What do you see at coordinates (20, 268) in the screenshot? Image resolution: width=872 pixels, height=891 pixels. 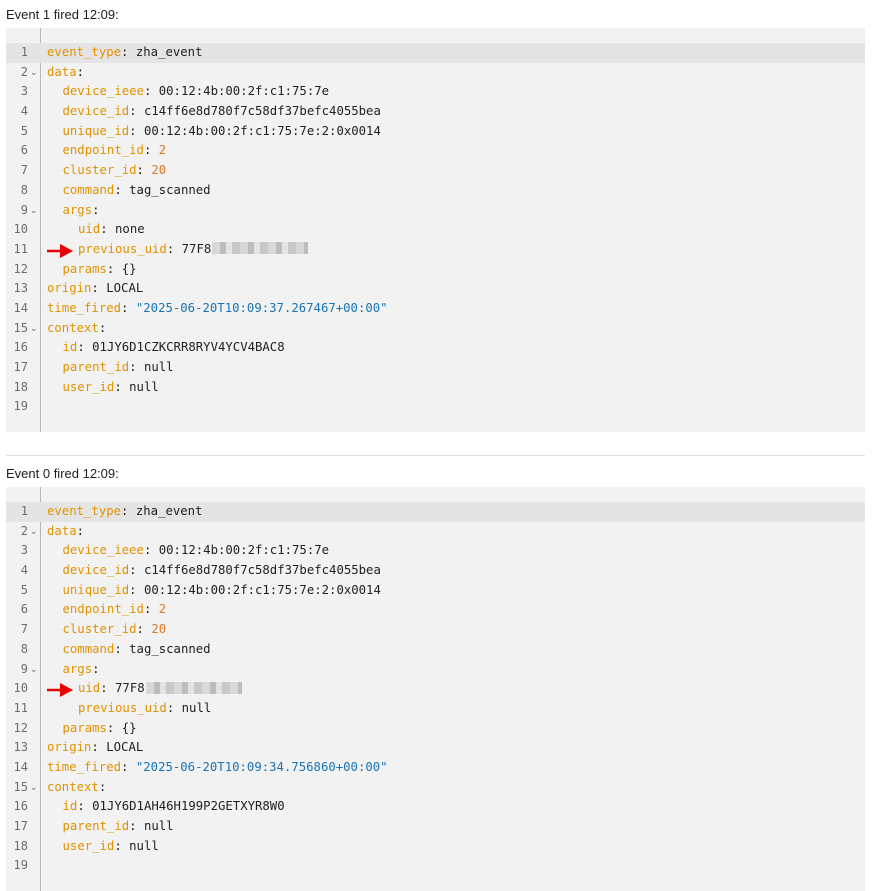 I see `line-number: 12` at bounding box center [20, 268].